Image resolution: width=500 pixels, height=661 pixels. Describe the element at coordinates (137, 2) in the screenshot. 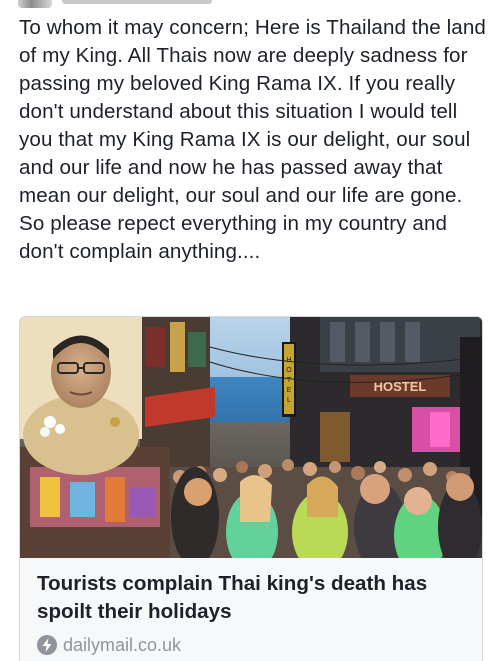

I see `author-name-cropped` at that location.